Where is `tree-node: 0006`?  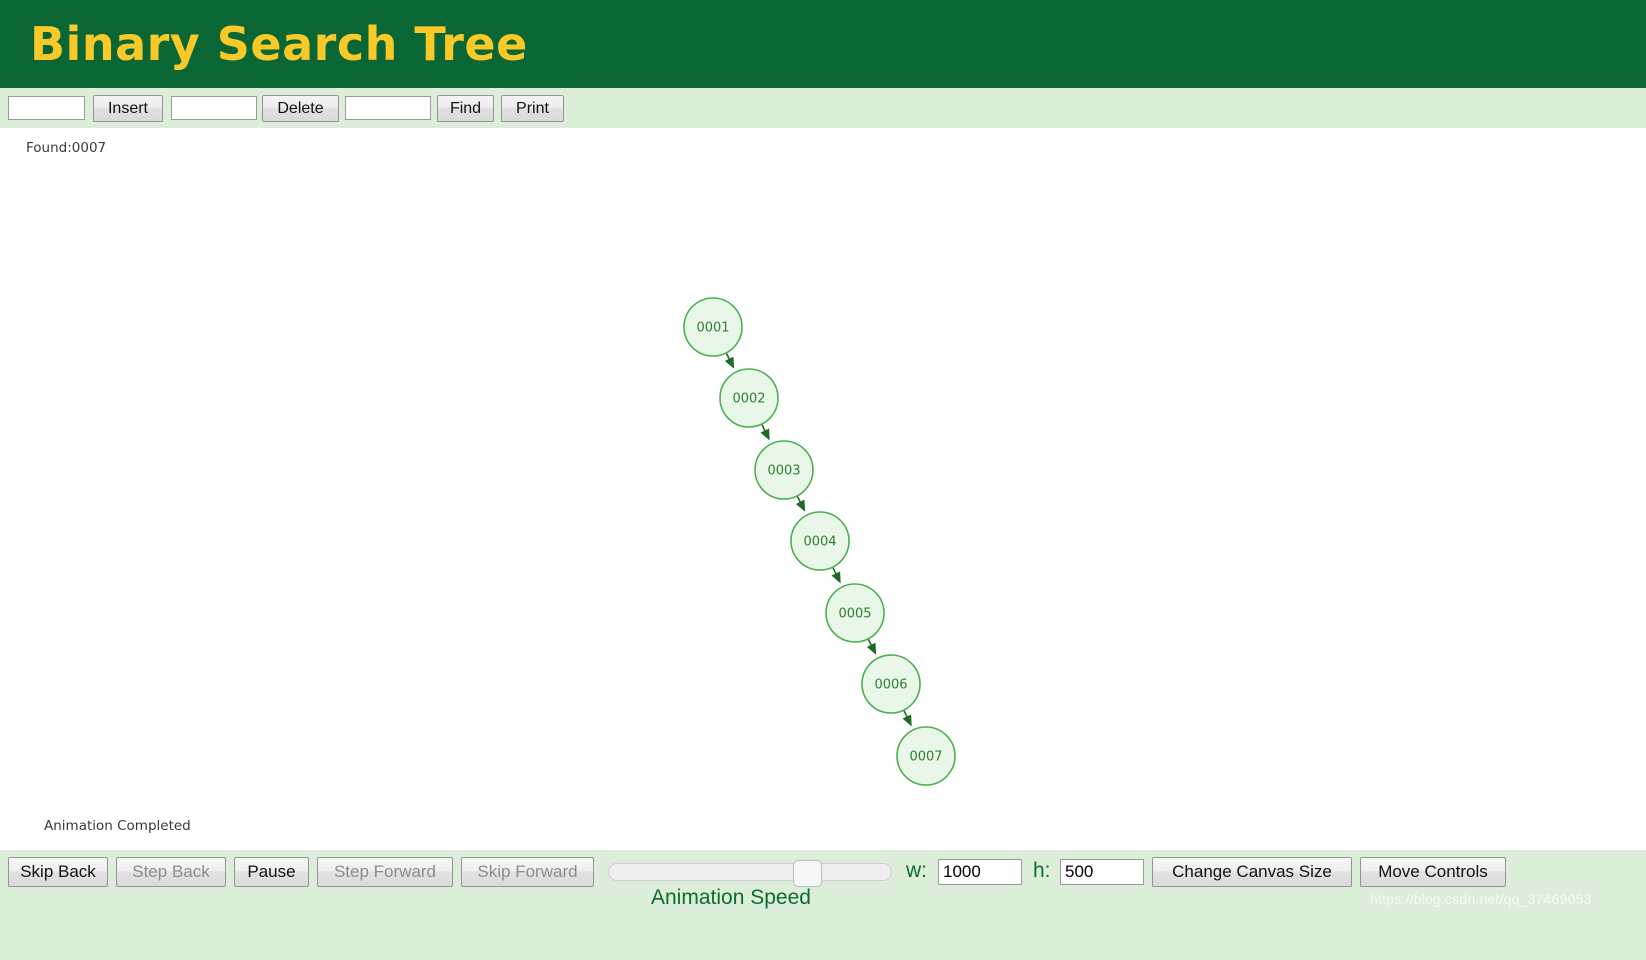 tree-node: 0006 is located at coordinates (891, 684).